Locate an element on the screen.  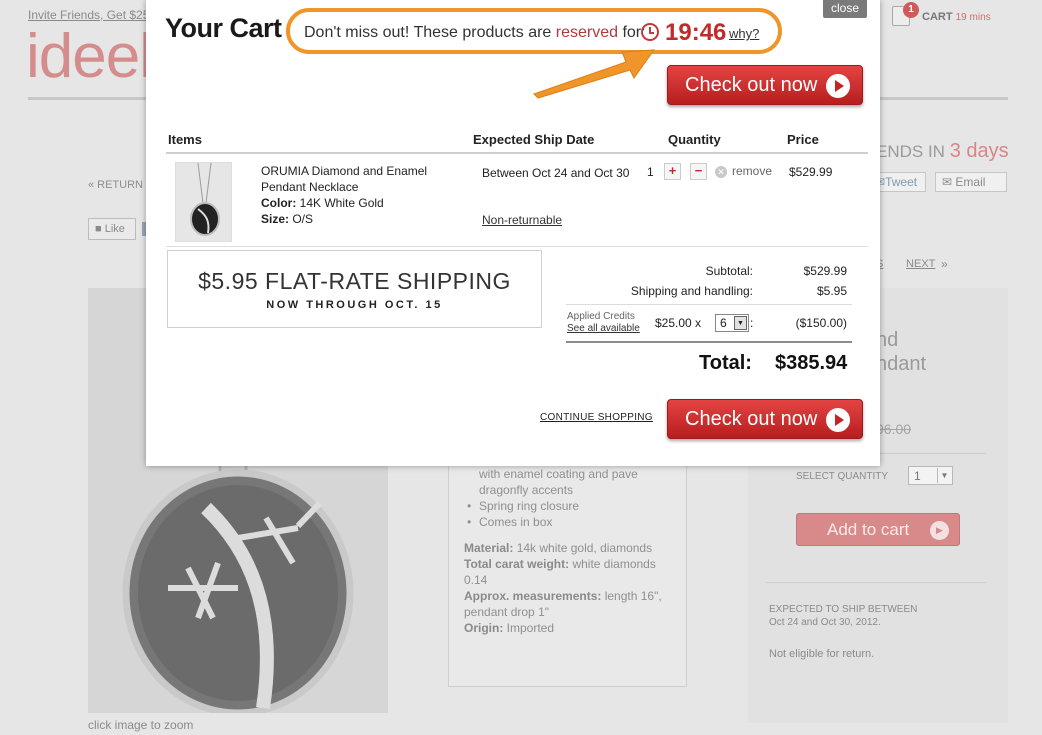
credit-colon: : is located at coordinates (752, 323).